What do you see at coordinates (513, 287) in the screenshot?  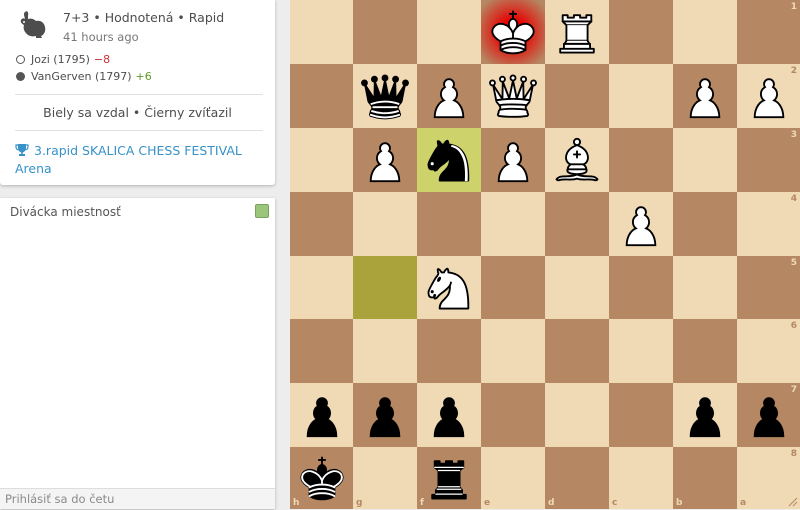 I see `square-e5` at bounding box center [513, 287].